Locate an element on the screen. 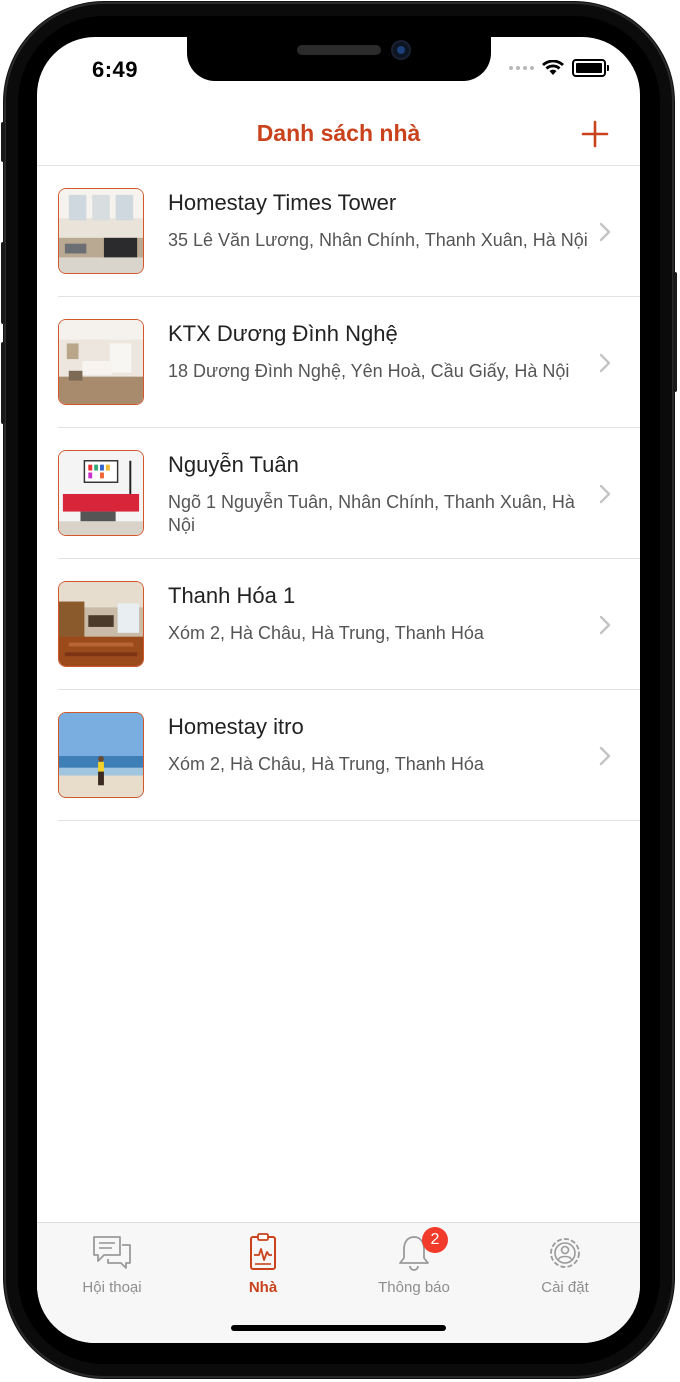  volume-up-button is located at coordinates (3, 283).